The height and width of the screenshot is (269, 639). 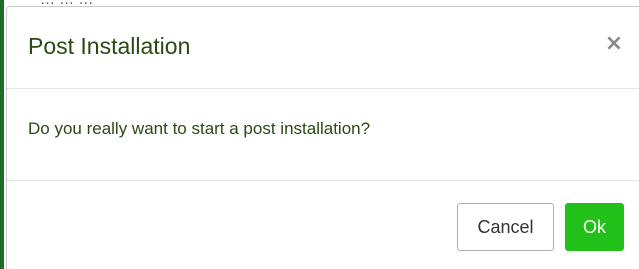 What do you see at coordinates (594, 227) in the screenshot?
I see `ok-button: Ok` at bounding box center [594, 227].